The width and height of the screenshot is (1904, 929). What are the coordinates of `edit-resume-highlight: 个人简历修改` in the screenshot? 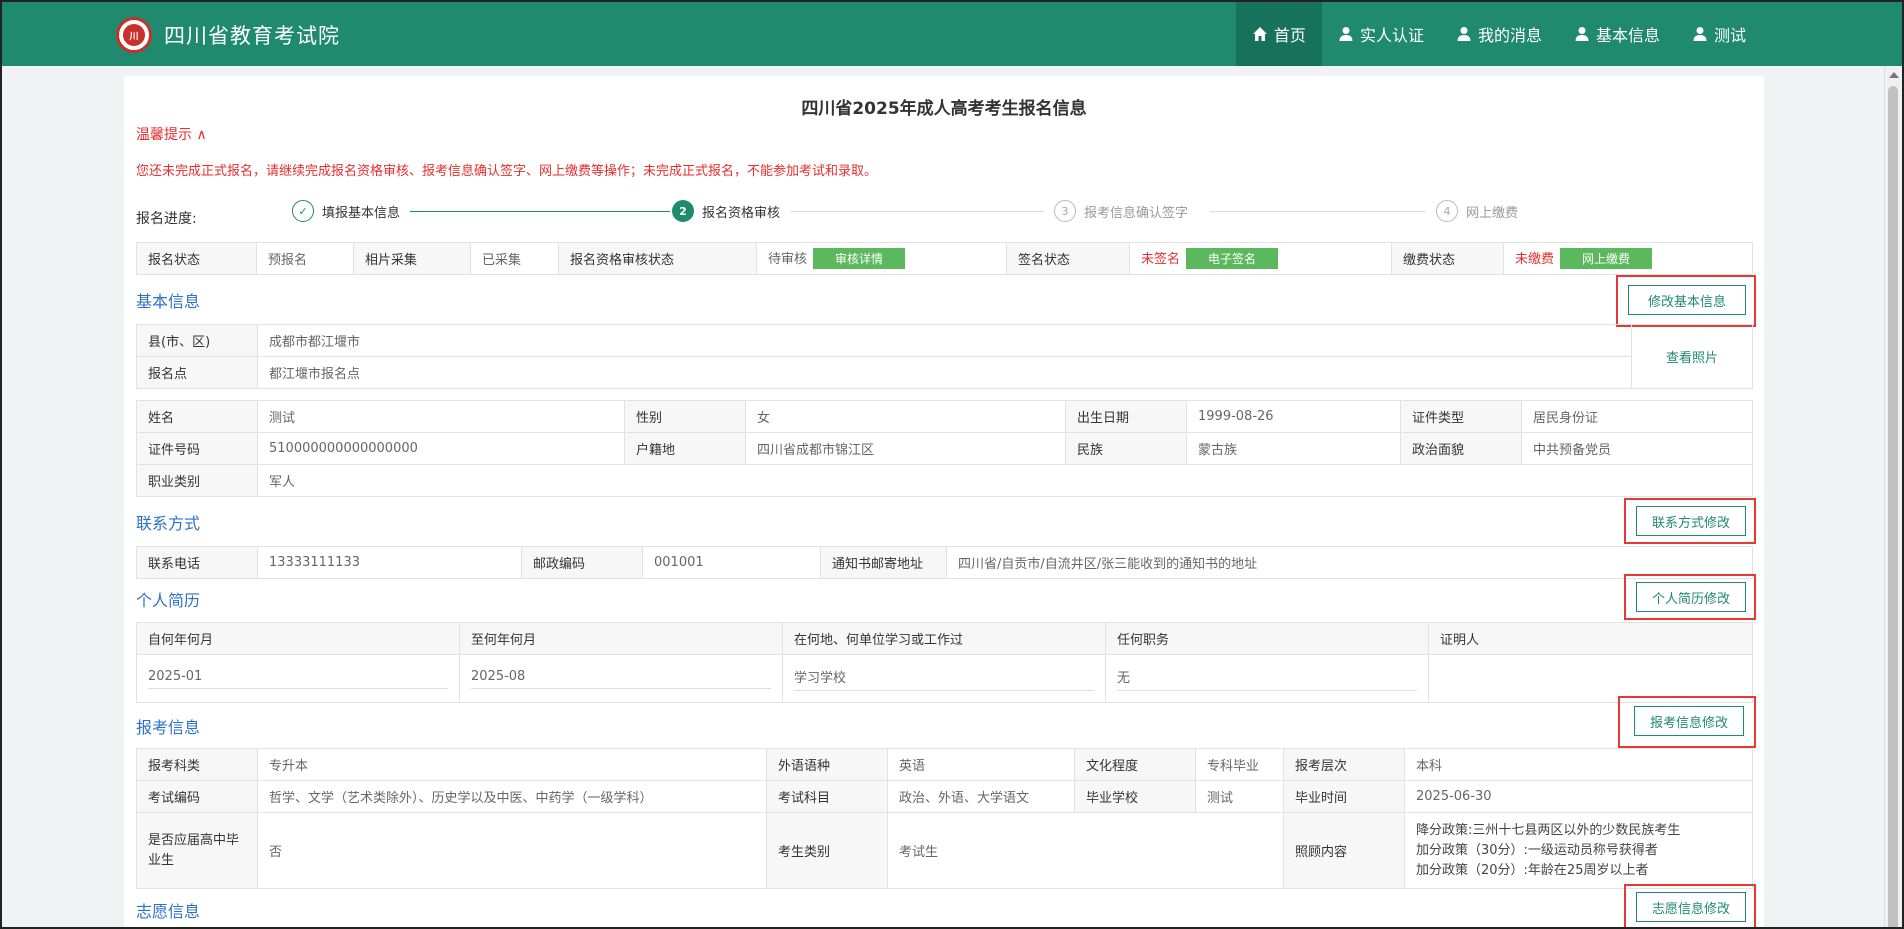 It's located at (1690, 597).